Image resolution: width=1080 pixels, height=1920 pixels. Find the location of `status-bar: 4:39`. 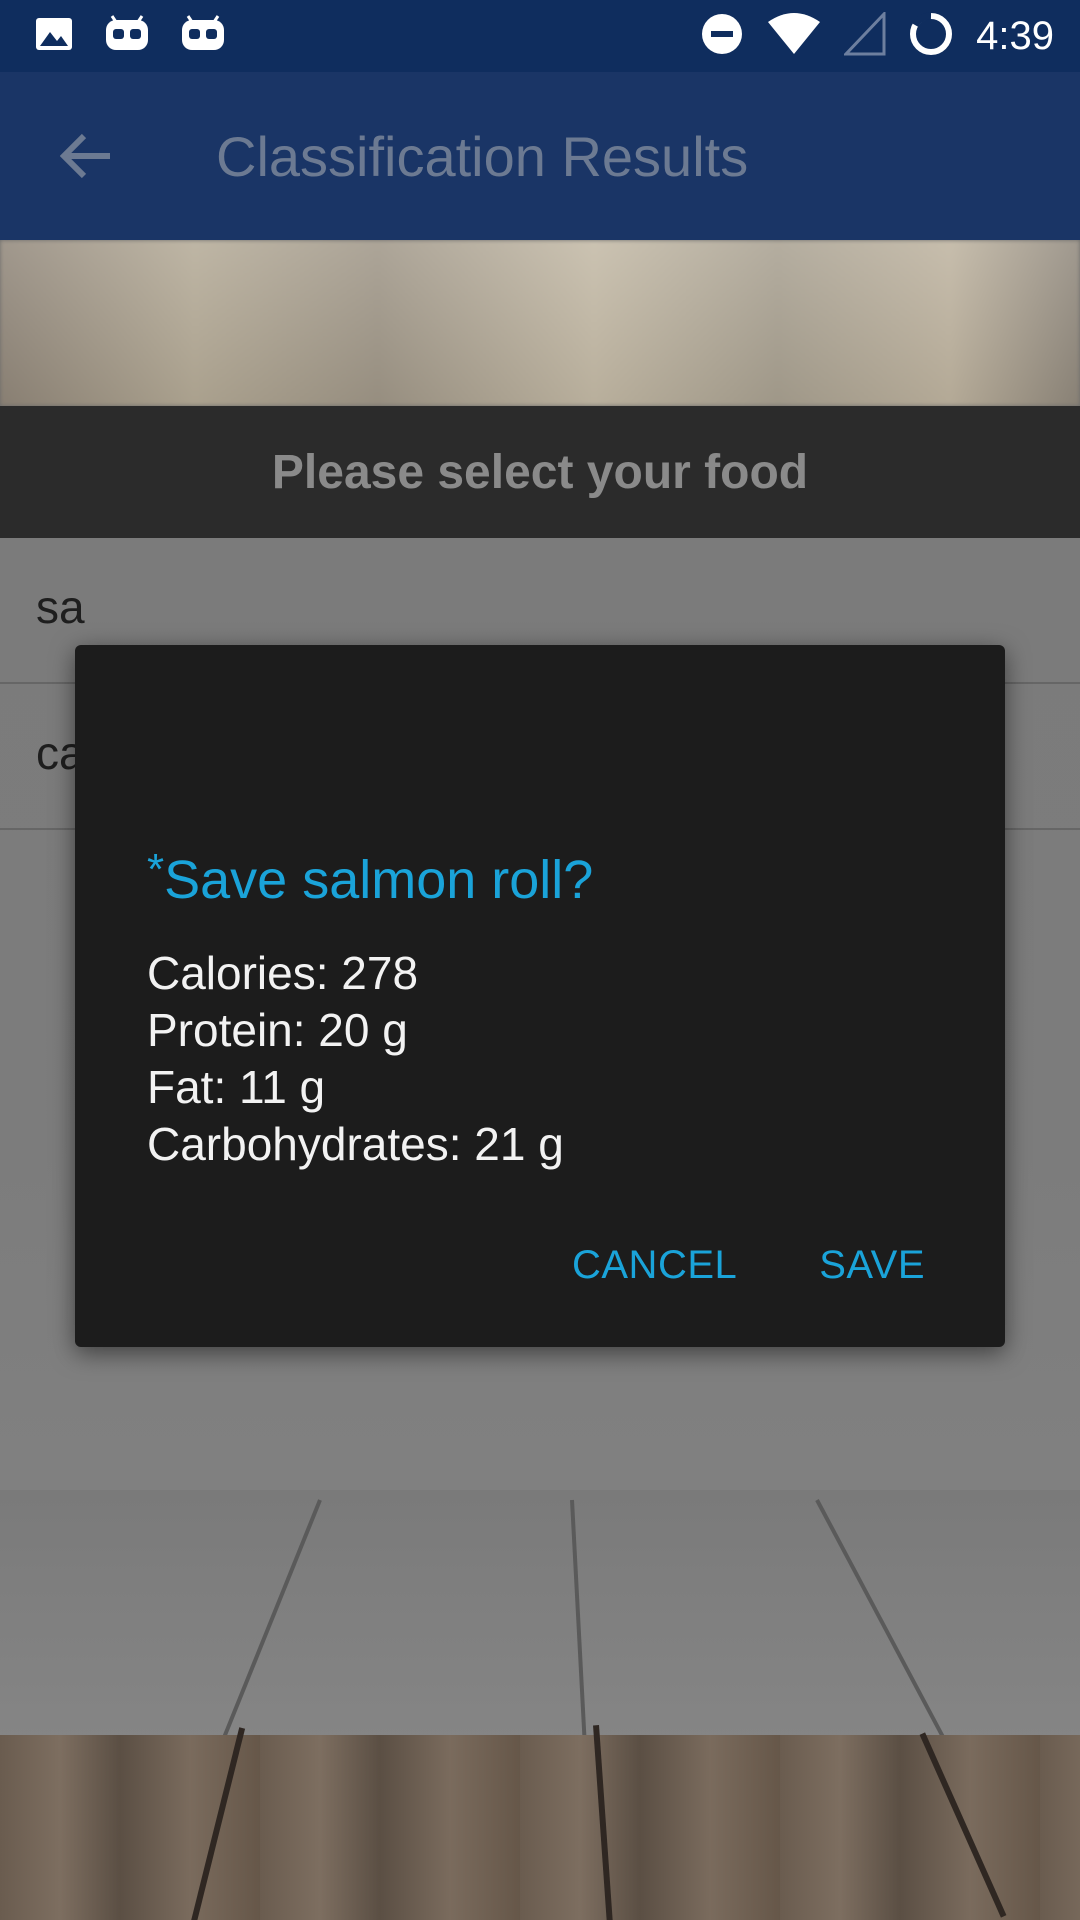

status-bar: 4:39 is located at coordinates (540, 36).